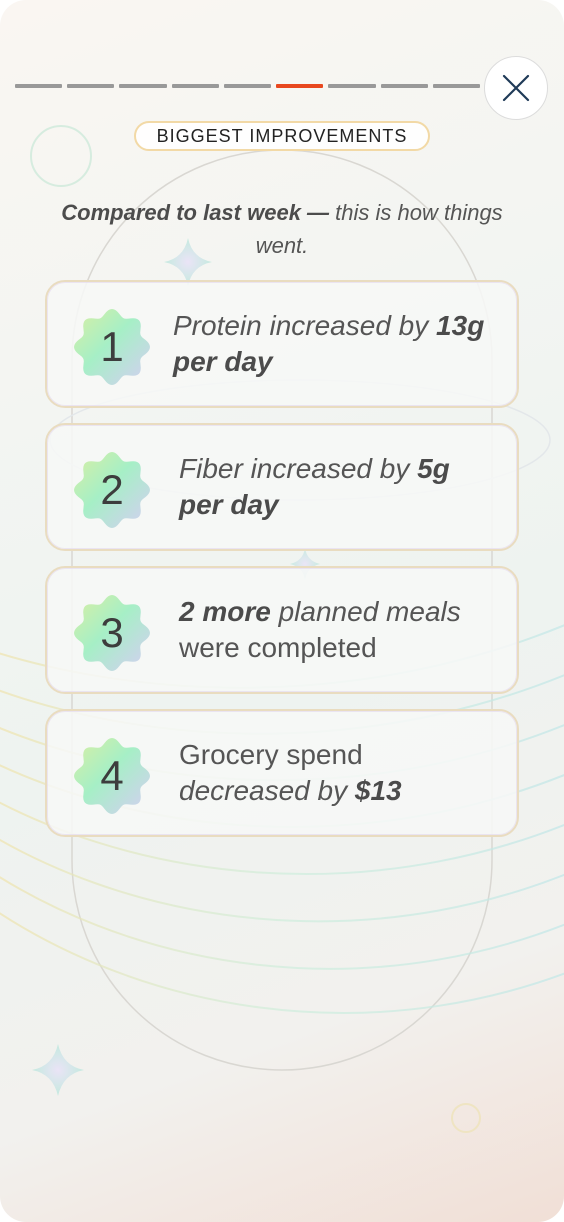 The image size is (564, 1222). I want to click on item-text-content: Grocery spend decreased by $13, so click(333, 773).